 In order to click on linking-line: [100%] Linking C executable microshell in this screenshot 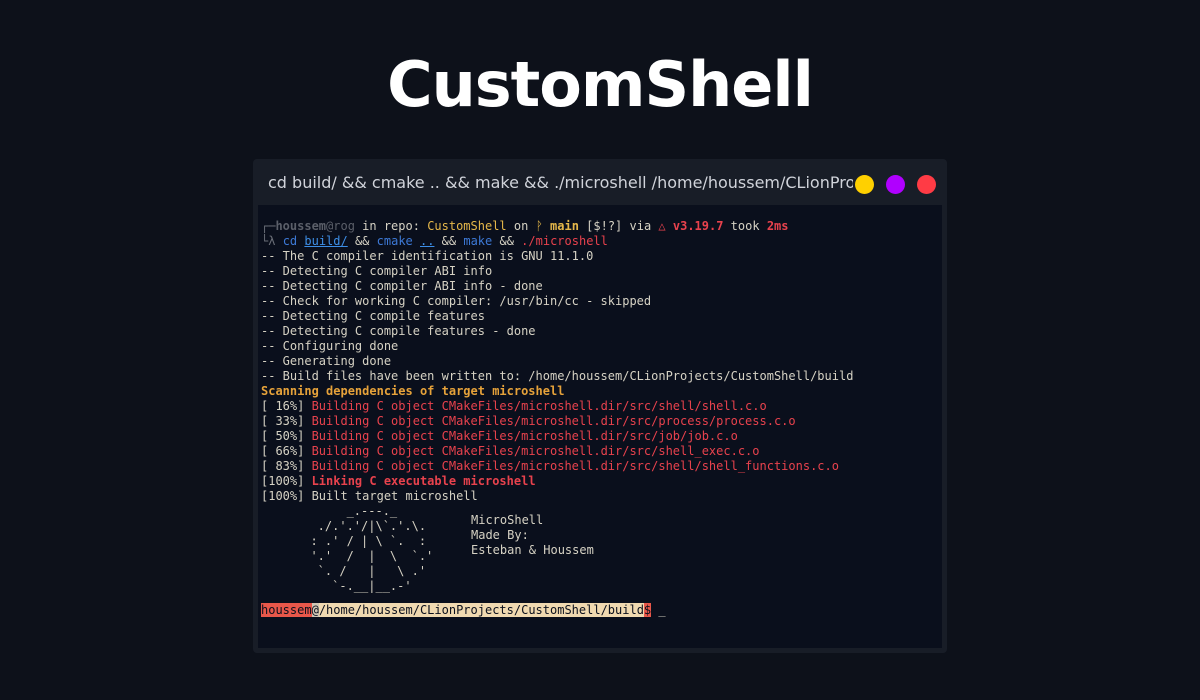, I will do `click(601, 481)`.